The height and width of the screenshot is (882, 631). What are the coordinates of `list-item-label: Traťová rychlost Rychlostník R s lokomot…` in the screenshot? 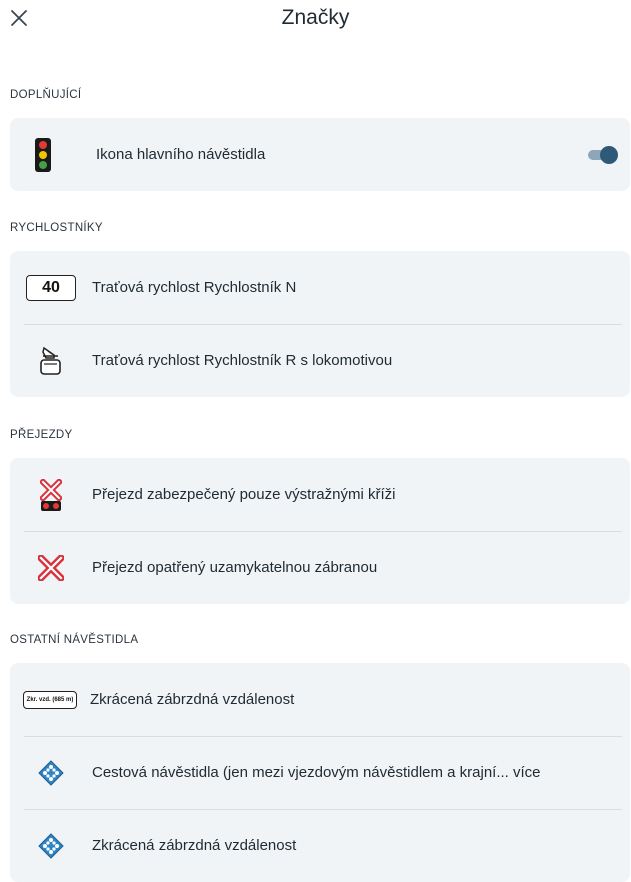 It's located at (242, 360).